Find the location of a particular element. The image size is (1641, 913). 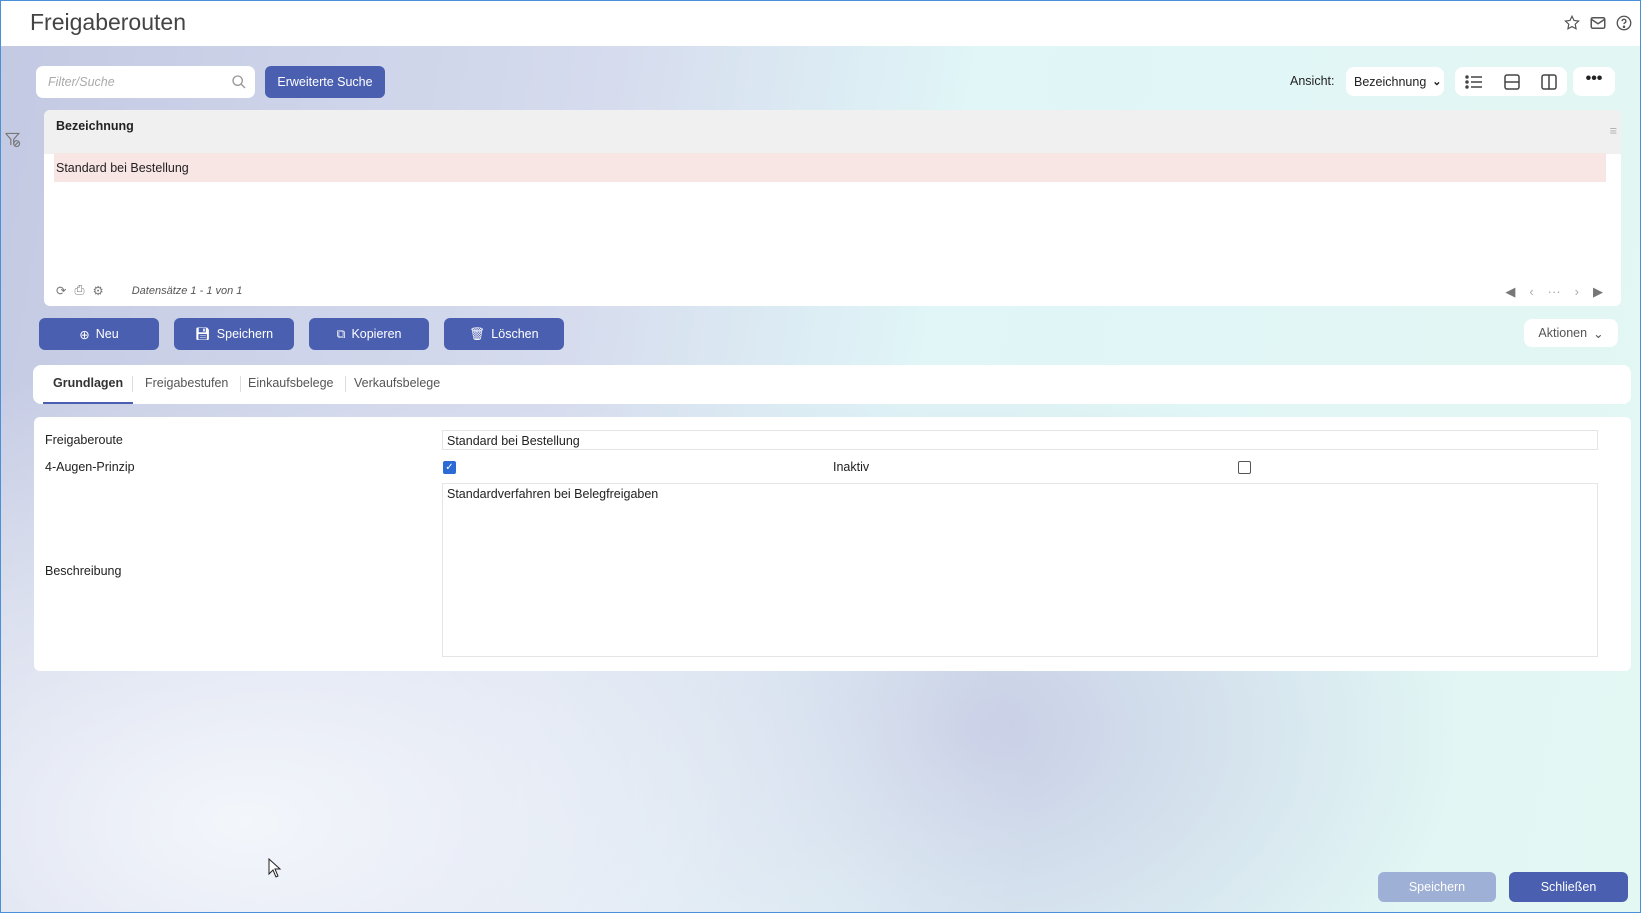

delete-button: 🗑︎ Löschen is located at coordinates (504, 334).